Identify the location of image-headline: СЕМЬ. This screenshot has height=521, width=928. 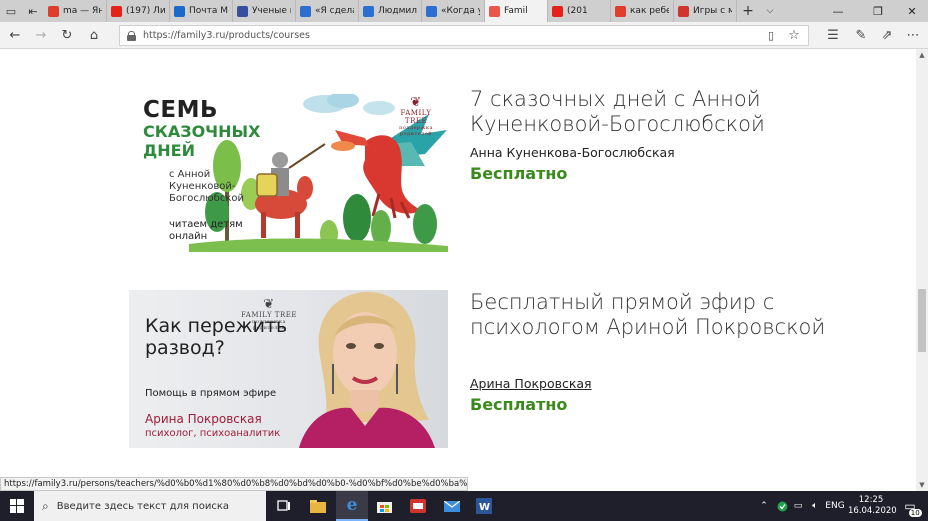
(181, 110).